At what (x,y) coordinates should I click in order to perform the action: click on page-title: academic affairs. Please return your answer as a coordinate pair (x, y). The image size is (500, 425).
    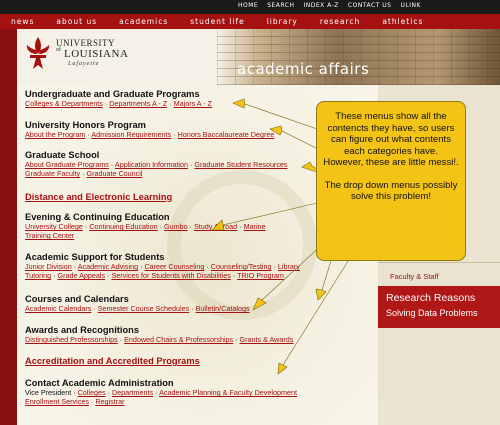
    Looking at the image, I should click on (303, 69).